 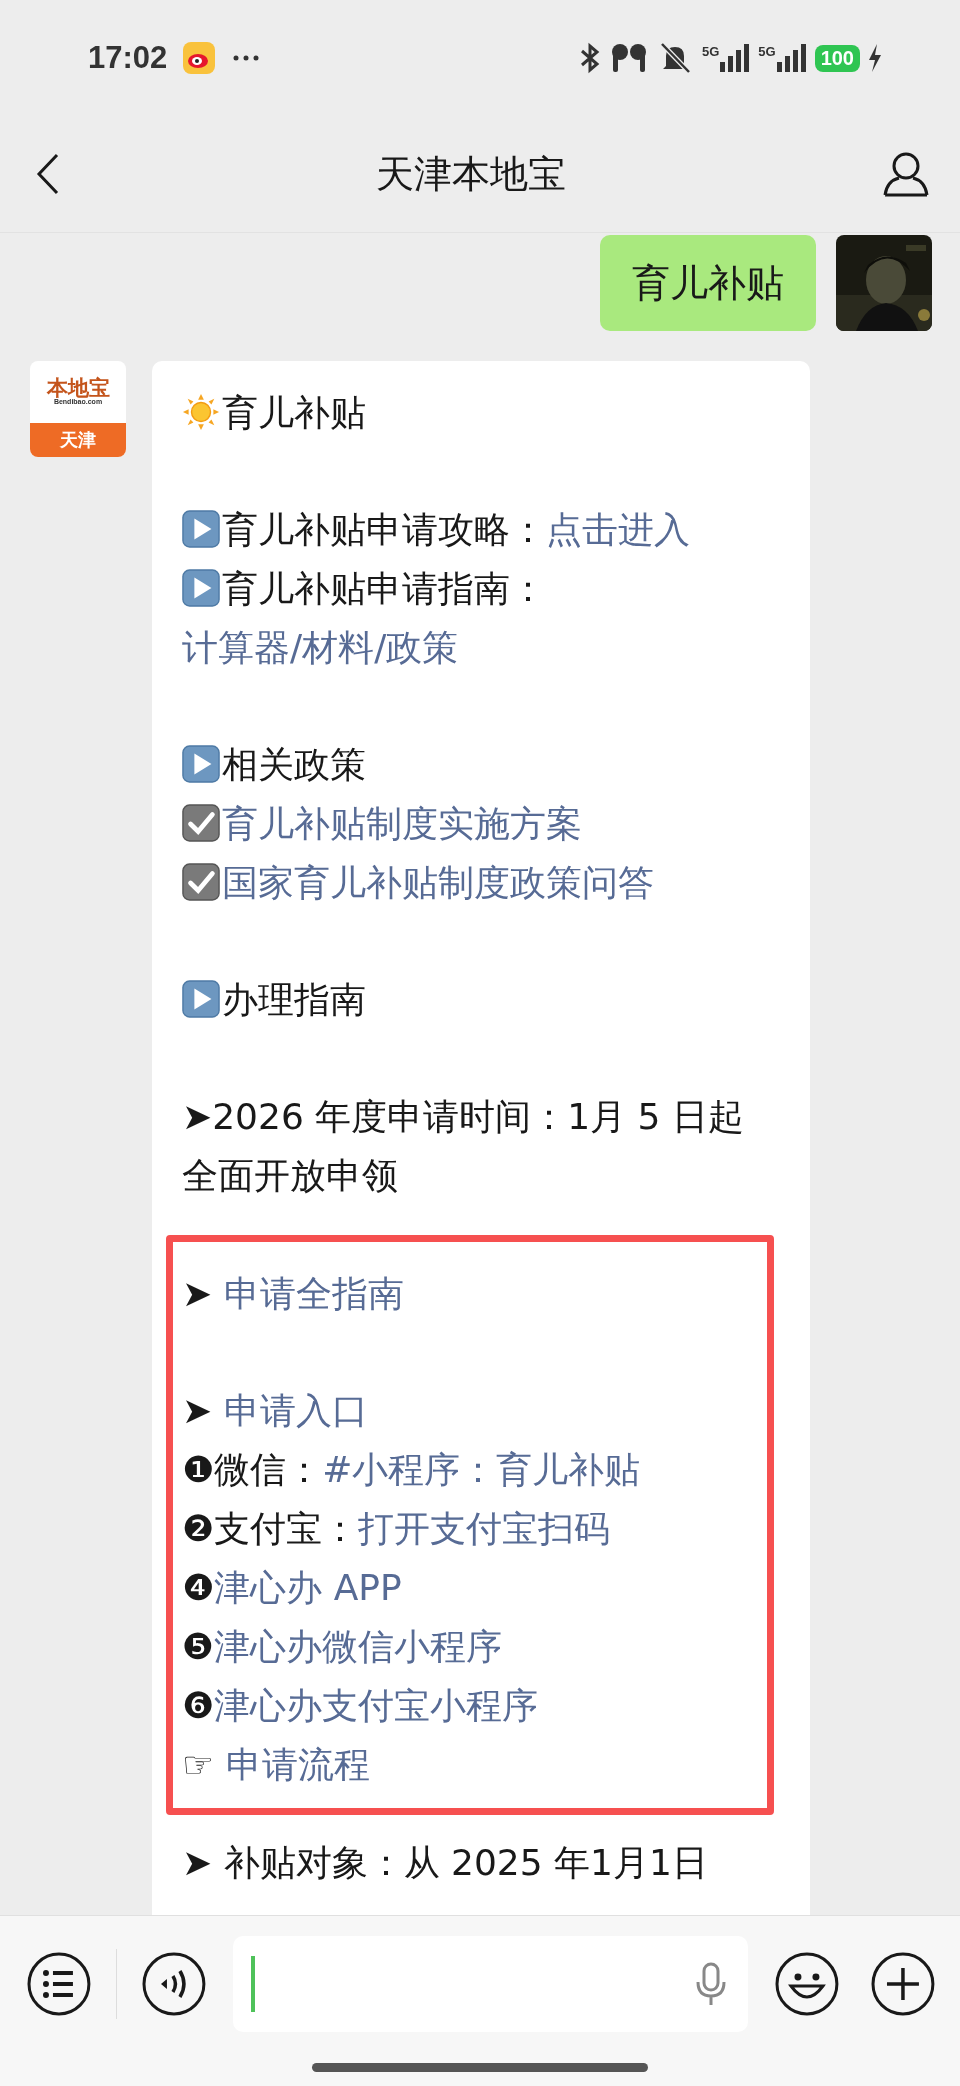 What do you see at coordinates (708, 283) in the screenshot?
I see `message-bubble: 育儿补贴` at bounding box center [708, 283].